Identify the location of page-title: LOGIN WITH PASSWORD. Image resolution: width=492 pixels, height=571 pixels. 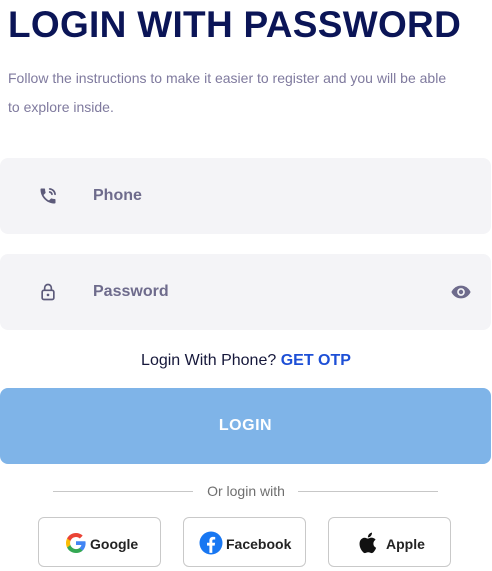
(235, 24).